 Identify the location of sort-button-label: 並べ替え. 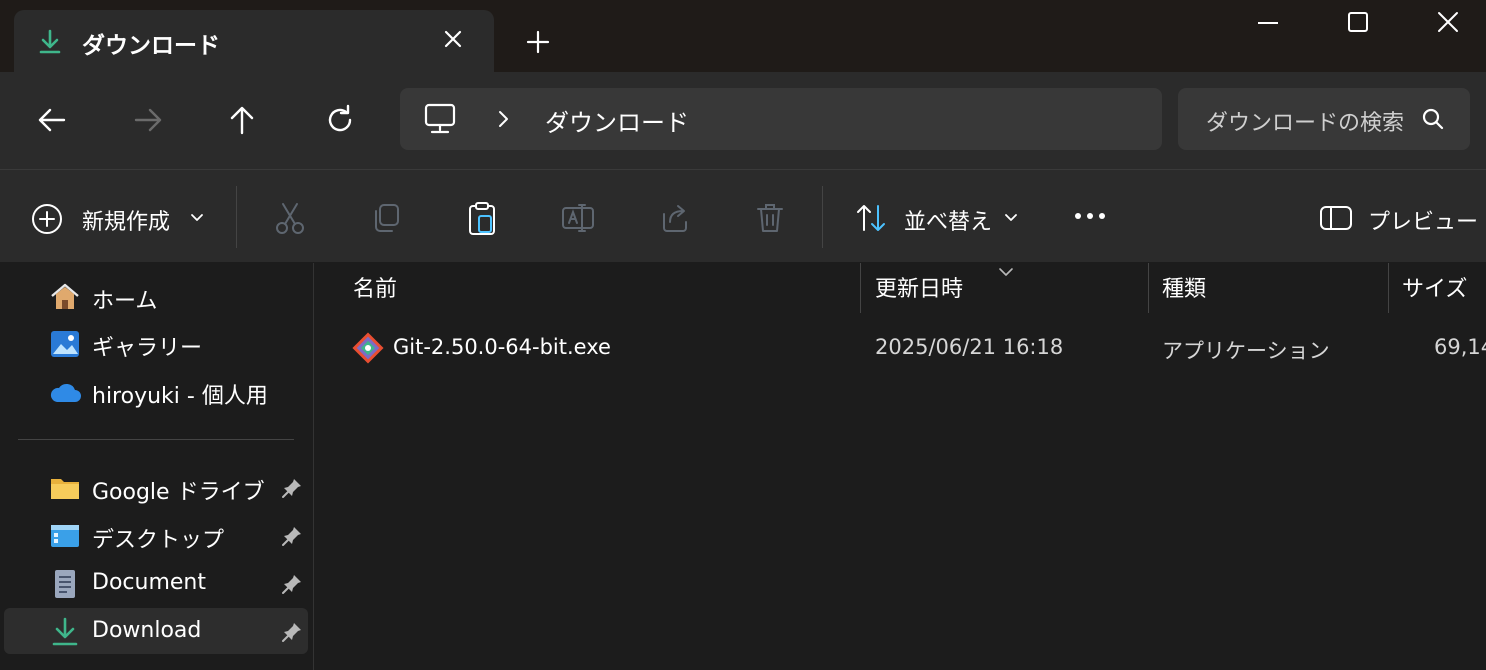
(948, 222).